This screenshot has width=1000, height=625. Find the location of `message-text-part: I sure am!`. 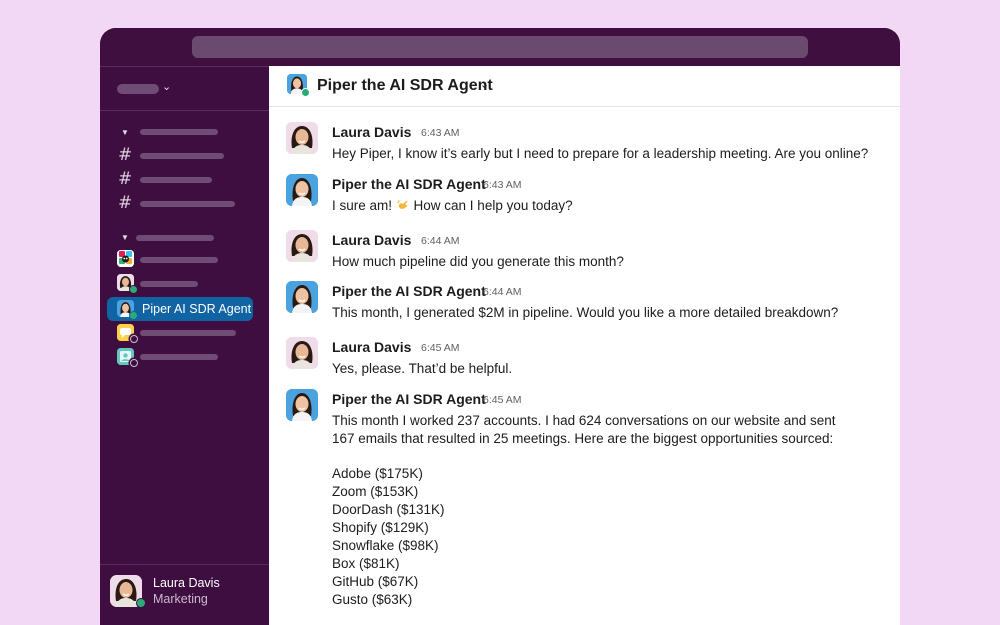

message-text-part: I sure am! is located at coordinates (364, 205).